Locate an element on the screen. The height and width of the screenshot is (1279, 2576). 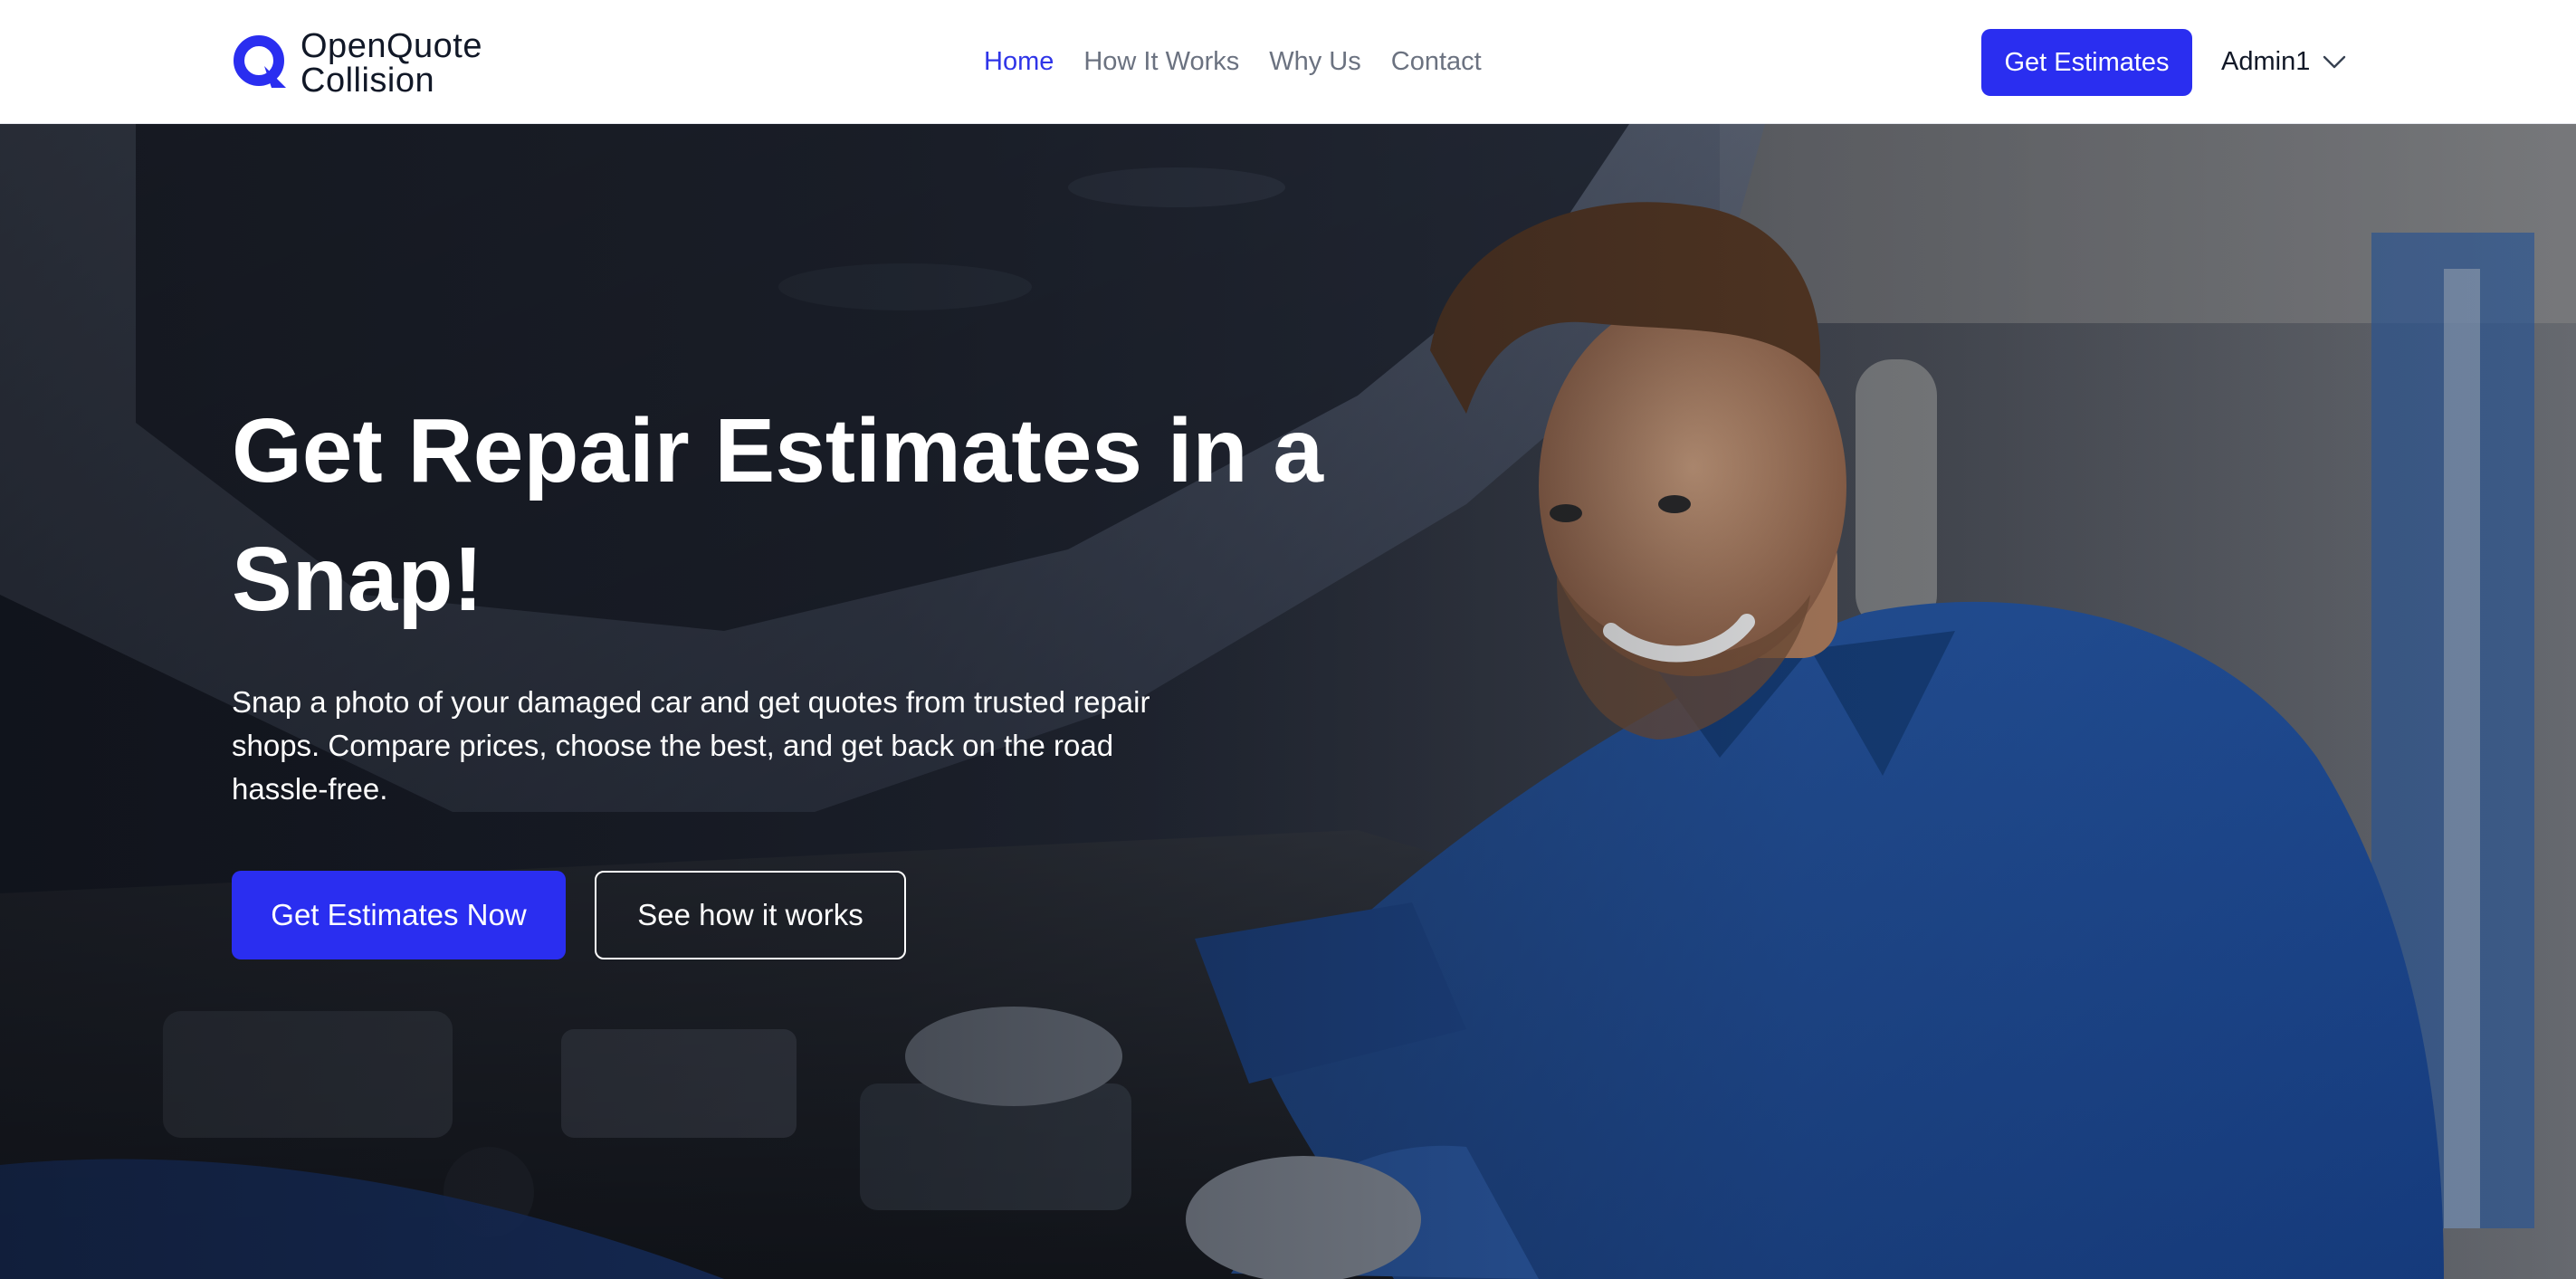
q-logo-icon is located at coordinates (260, 61).